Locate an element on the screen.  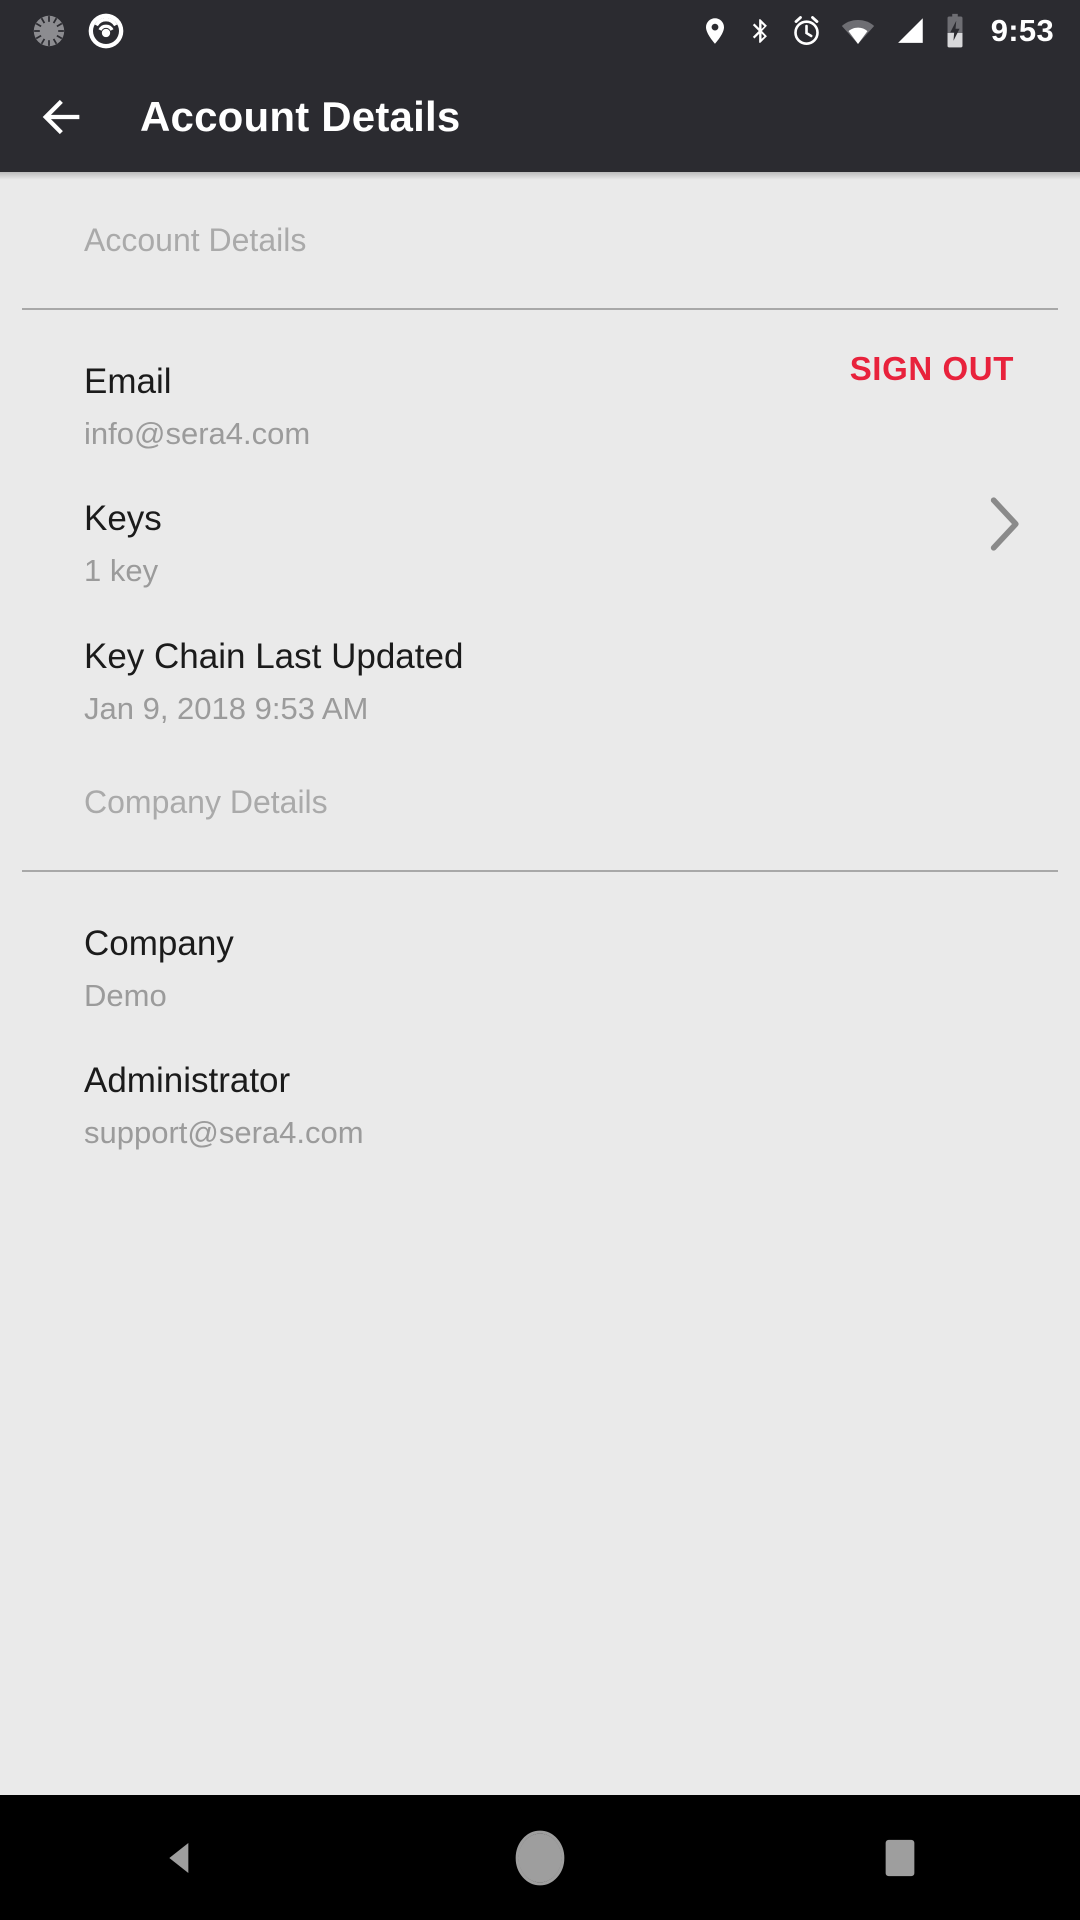
status-bar: 9:53 is located at coordinates (540, 31).